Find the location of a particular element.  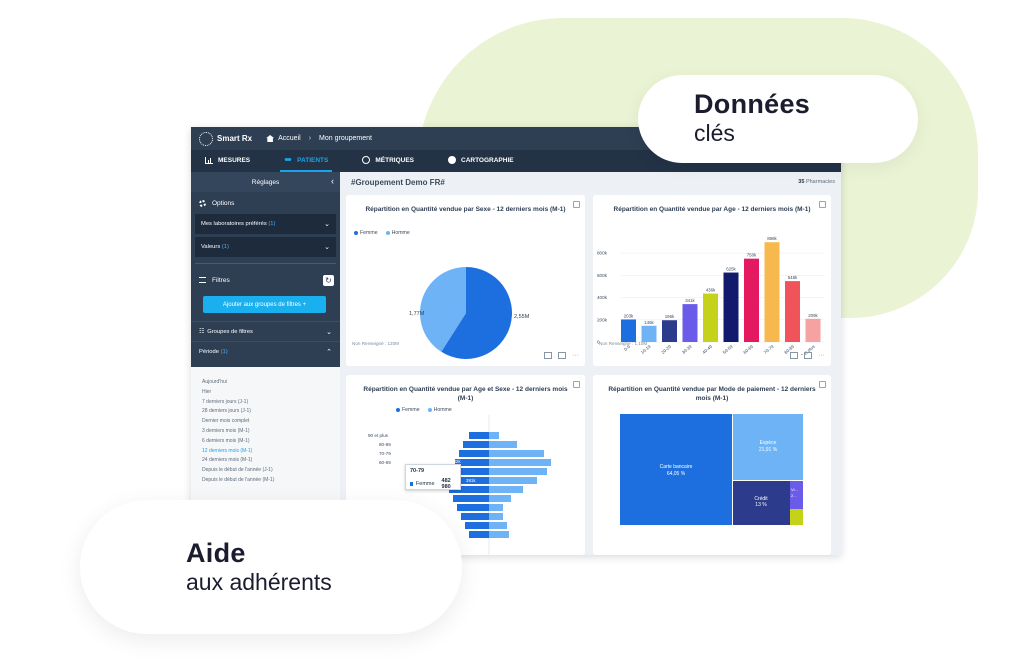

labs-dropdown: Mes laboratoires préférés (1) ⌄ is located at coordinates (265, 224).